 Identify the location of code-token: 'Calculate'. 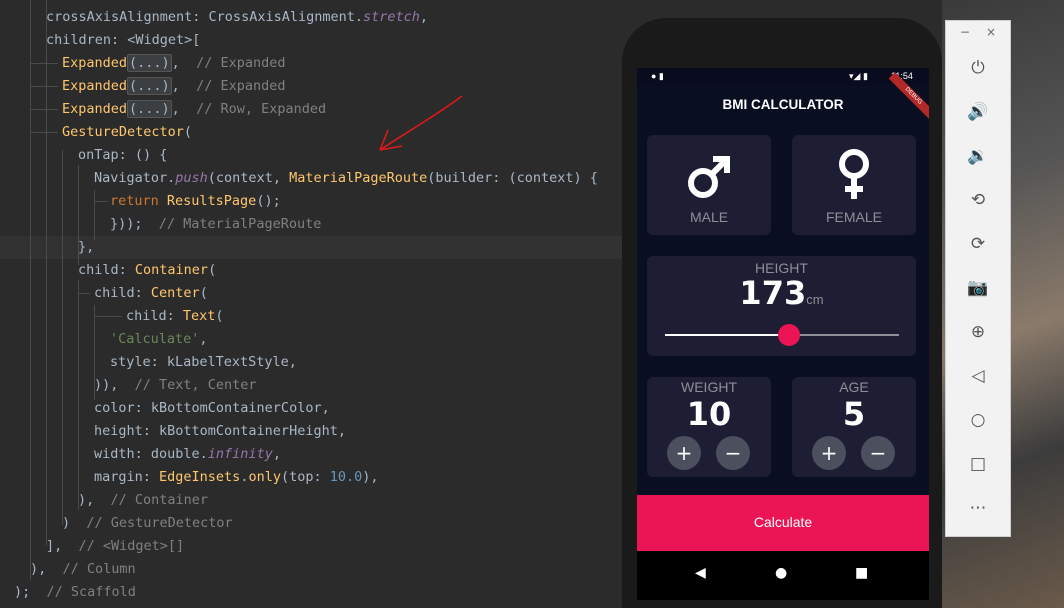
(155, 339).